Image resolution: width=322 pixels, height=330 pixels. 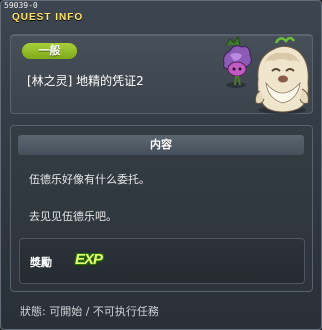 I want to click on quest-id: 59039-0, so click(x=21, y=5).